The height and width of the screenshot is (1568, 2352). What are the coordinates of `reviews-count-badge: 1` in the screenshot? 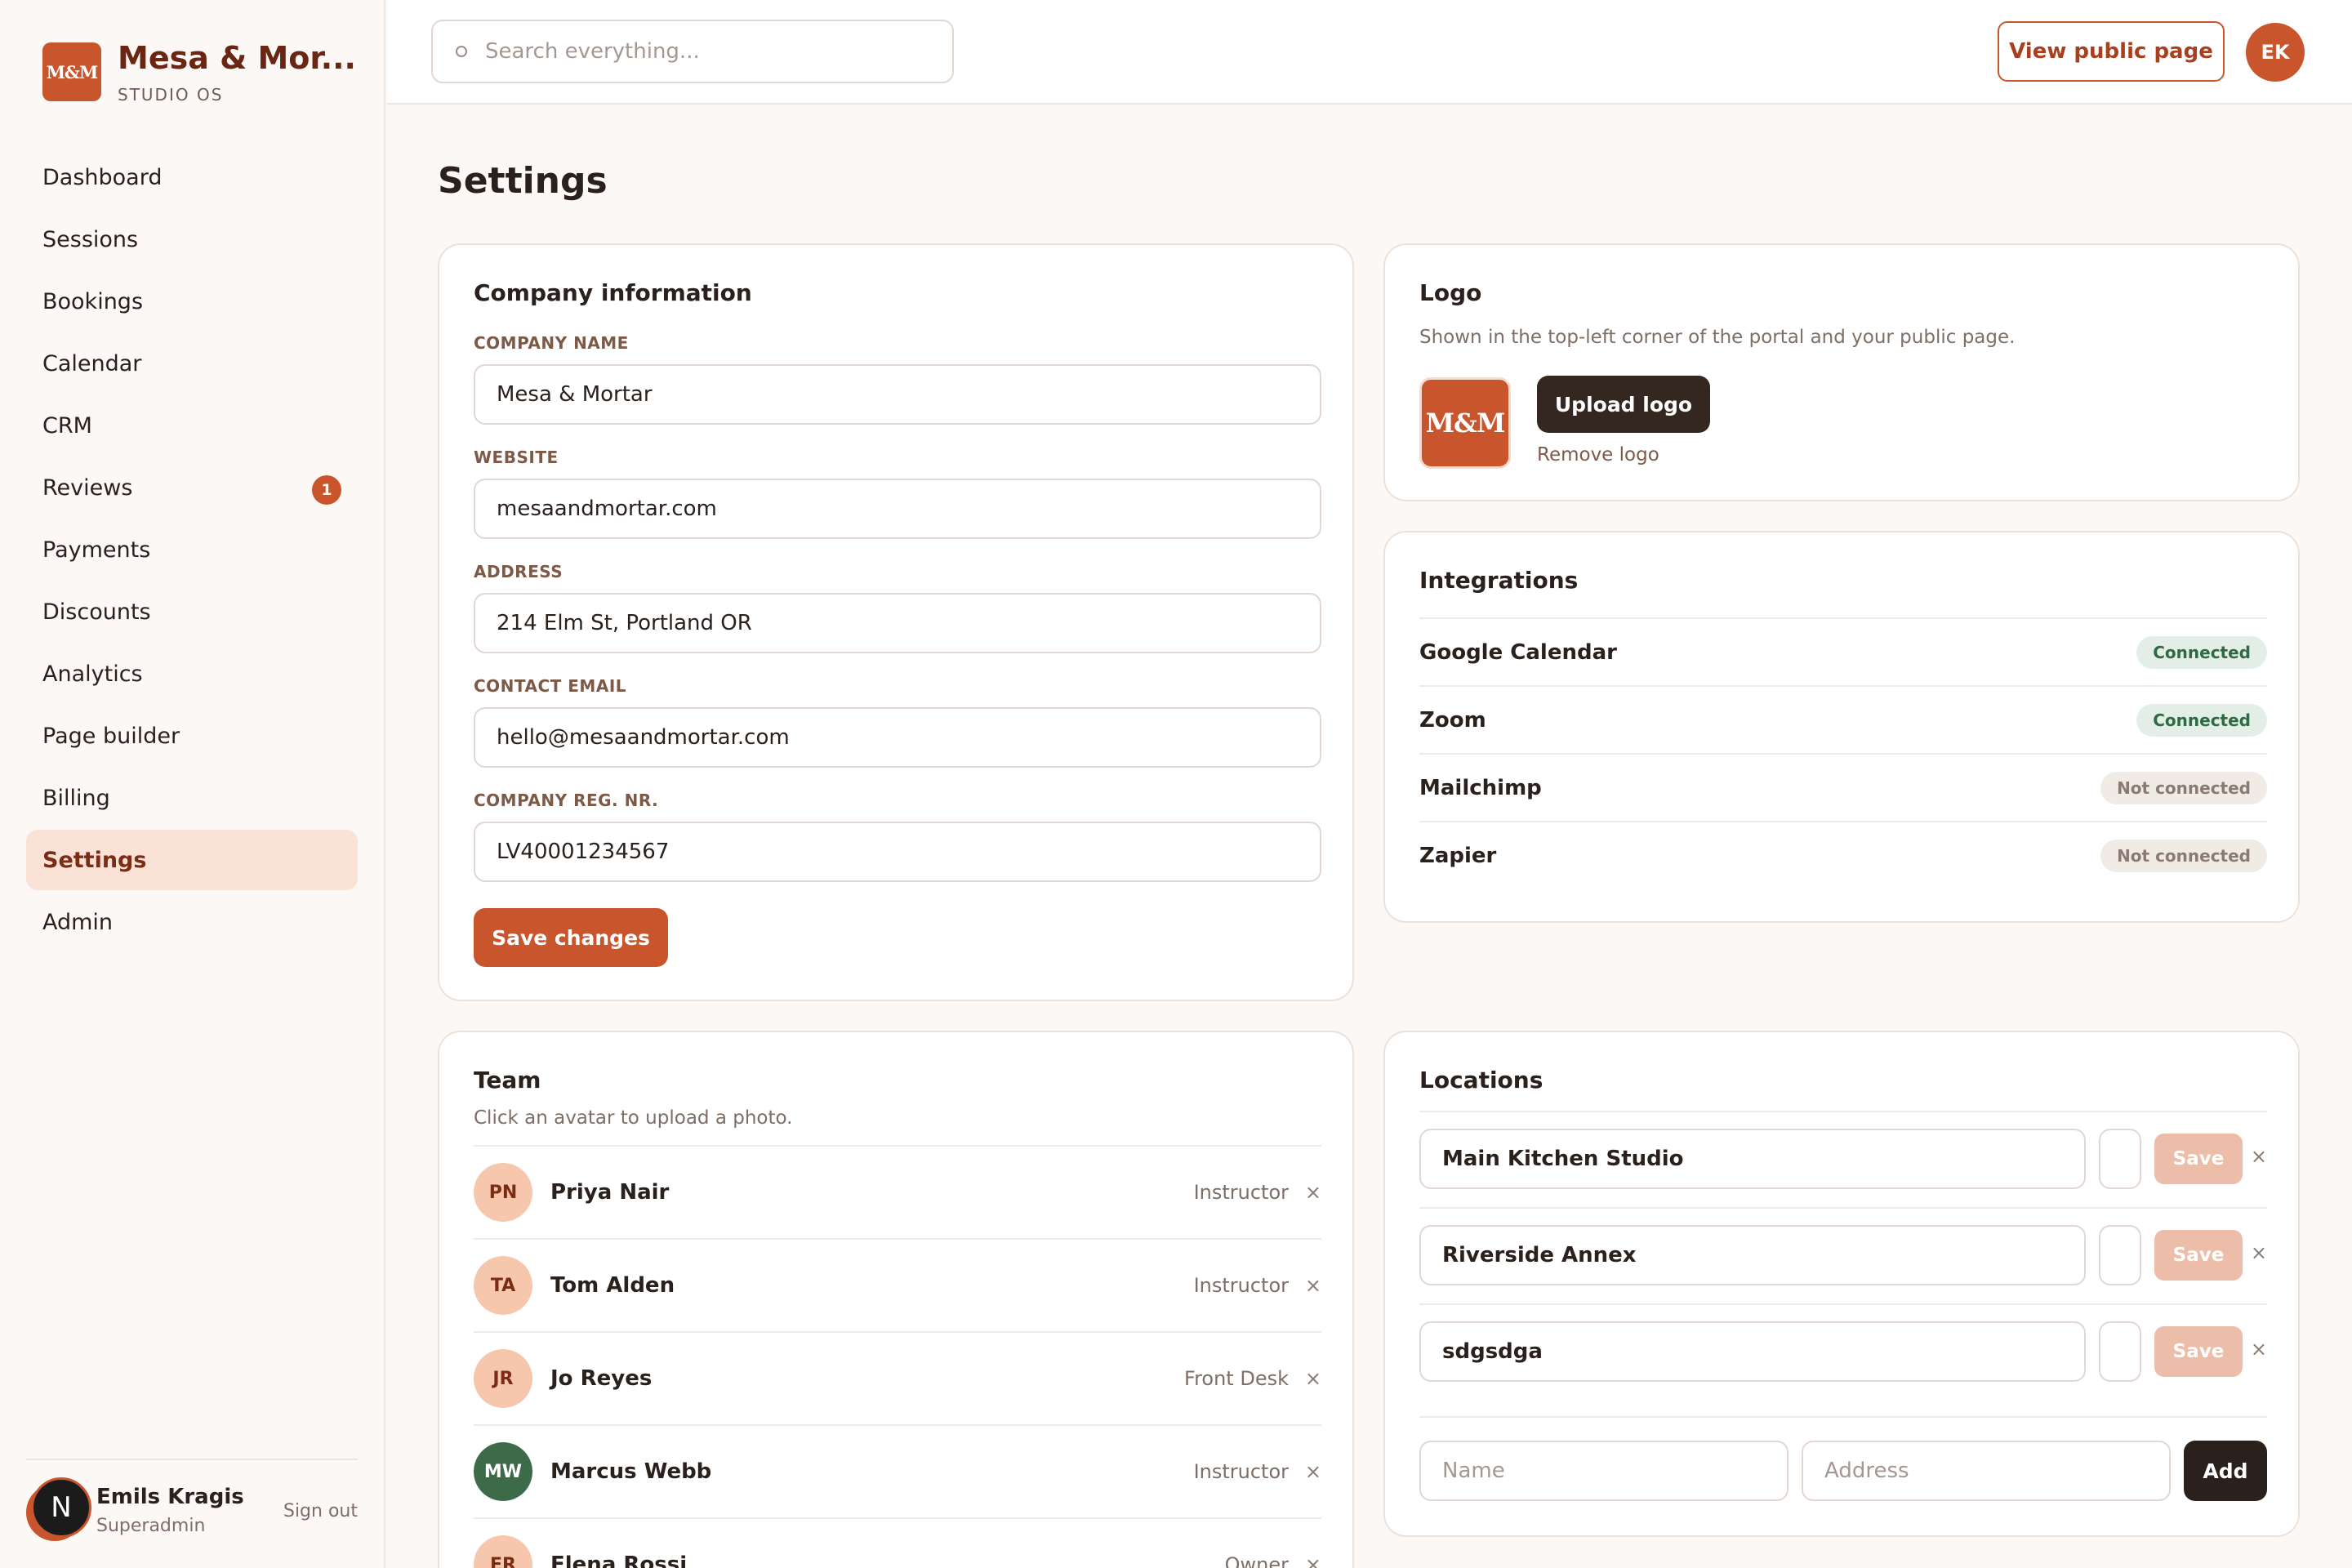 It's located at (326, 490).